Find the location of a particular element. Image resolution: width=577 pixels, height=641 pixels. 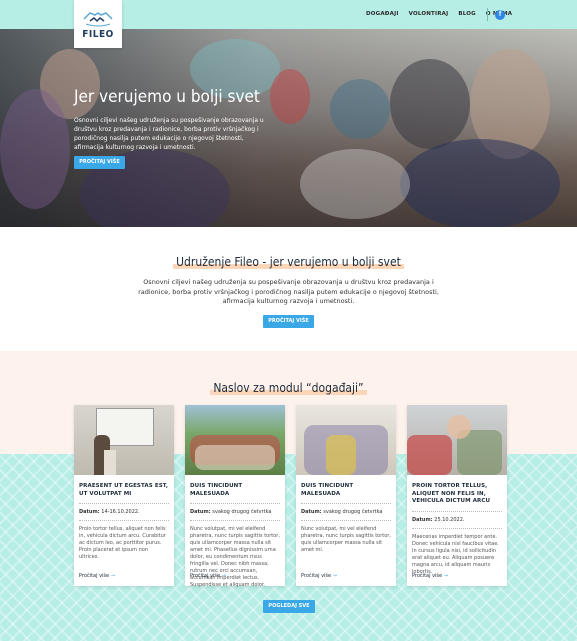

nav-item-volontiraj: VOLONTIRAJ is located at coordinates (429, 14).